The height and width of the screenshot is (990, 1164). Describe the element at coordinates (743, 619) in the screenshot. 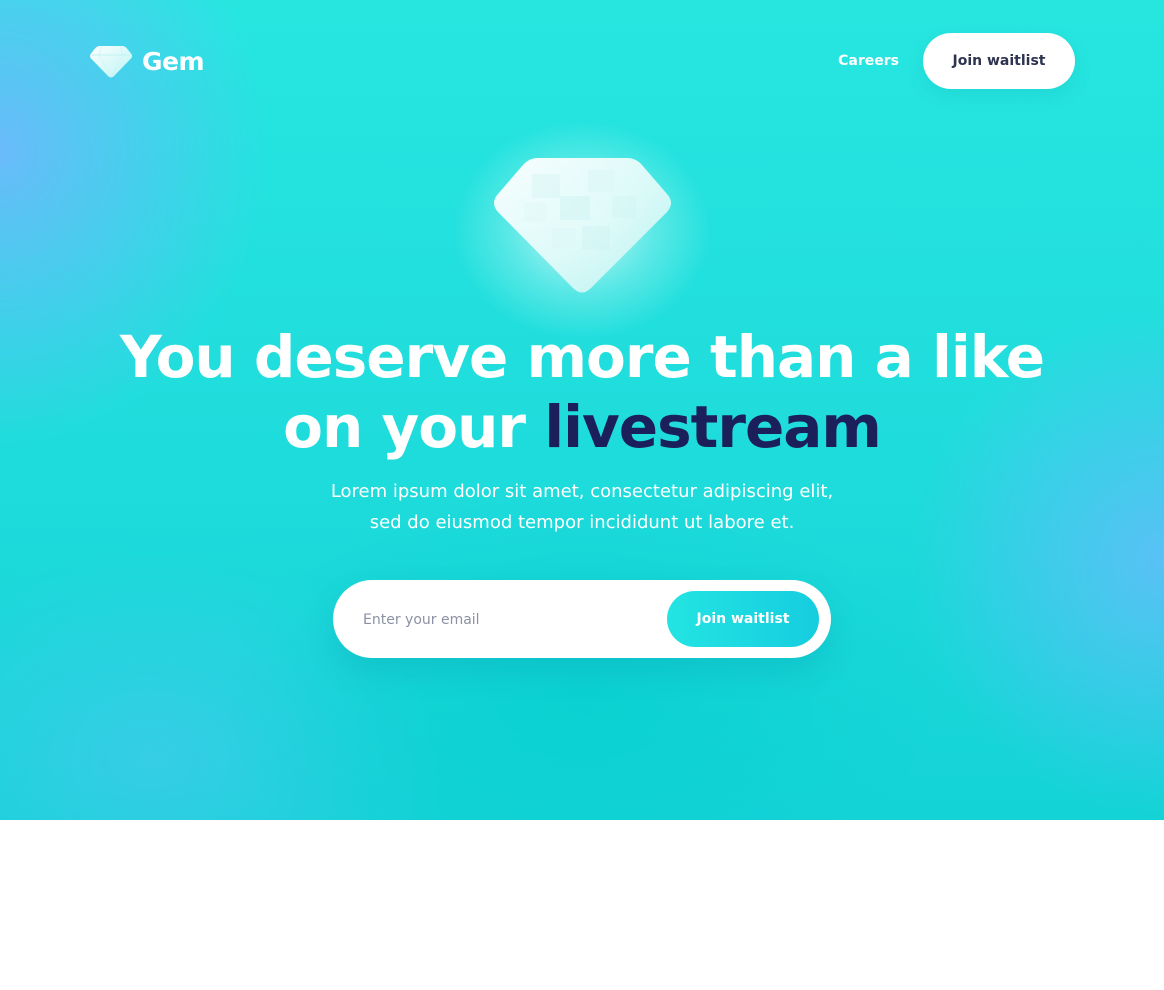

I see `join-waitlist-submit-button: Join waitlist` at that location.